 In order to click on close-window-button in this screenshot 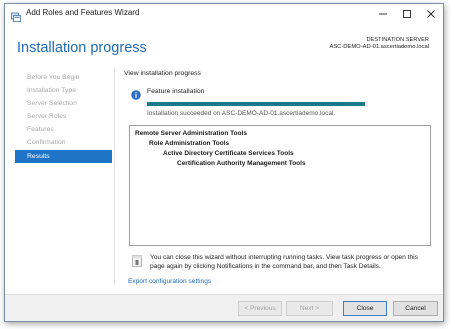, I will do `click(431, 14)`.